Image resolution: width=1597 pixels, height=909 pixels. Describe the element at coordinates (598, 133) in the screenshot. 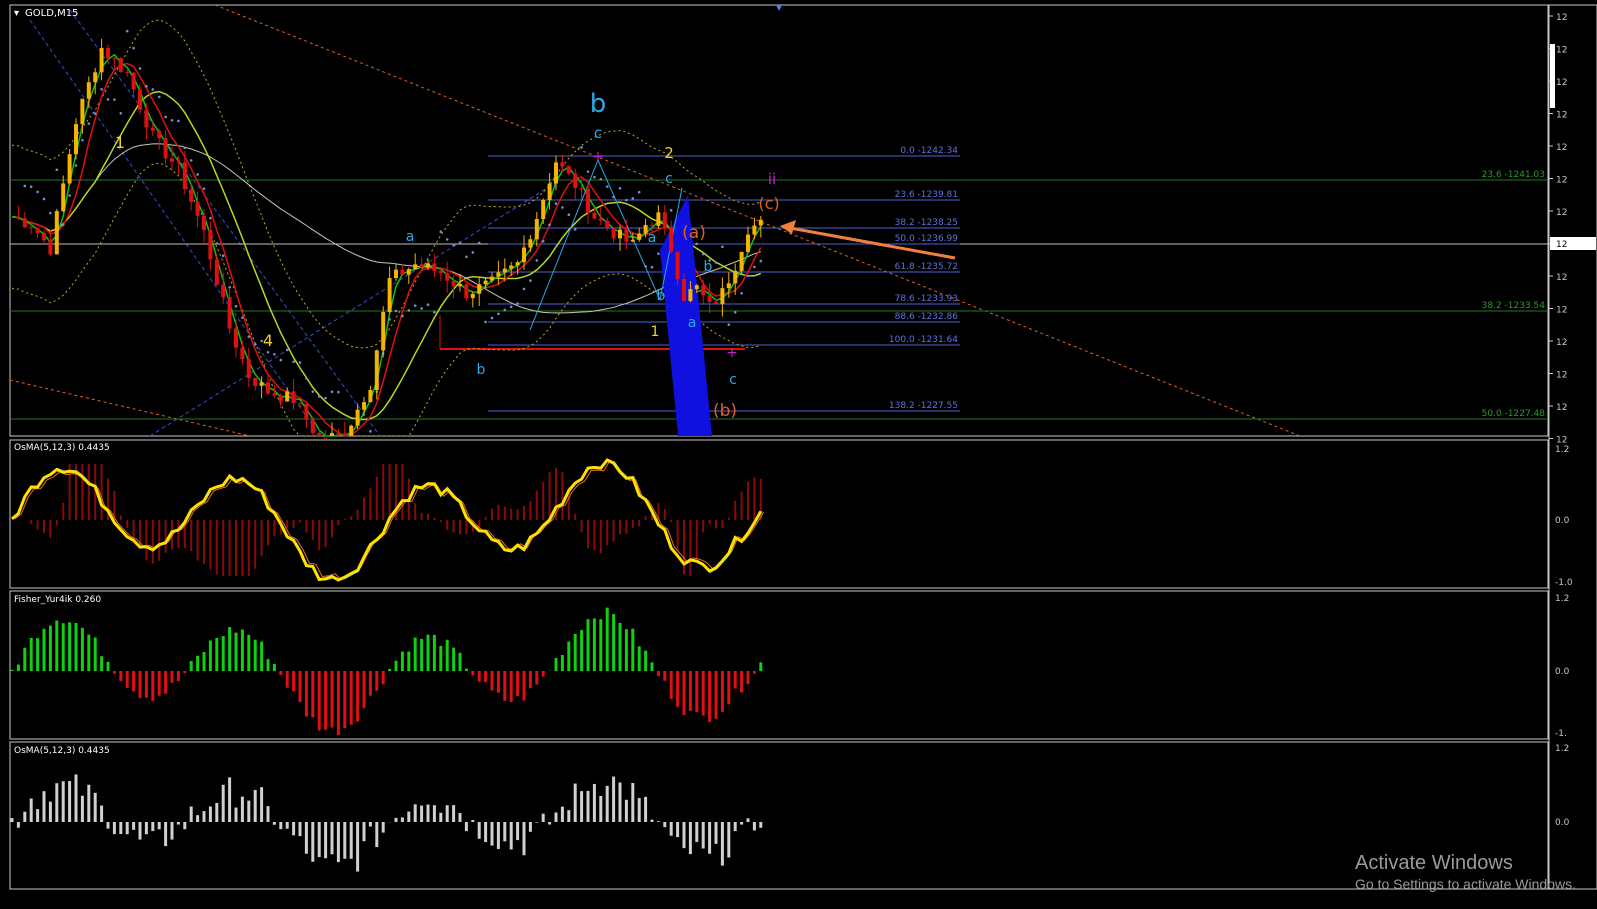

I see `wave-label: c` at that location.